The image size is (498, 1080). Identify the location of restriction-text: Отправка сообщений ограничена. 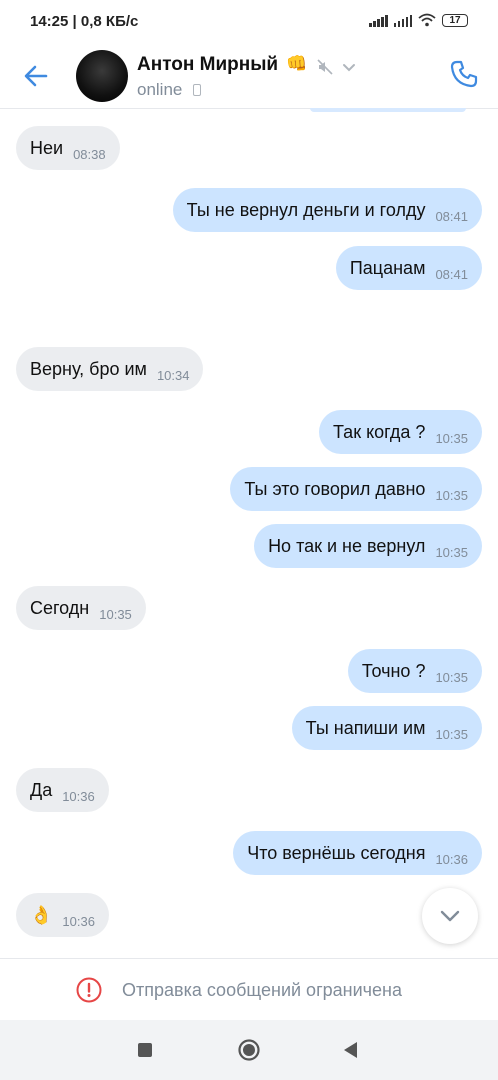
(262, 990).